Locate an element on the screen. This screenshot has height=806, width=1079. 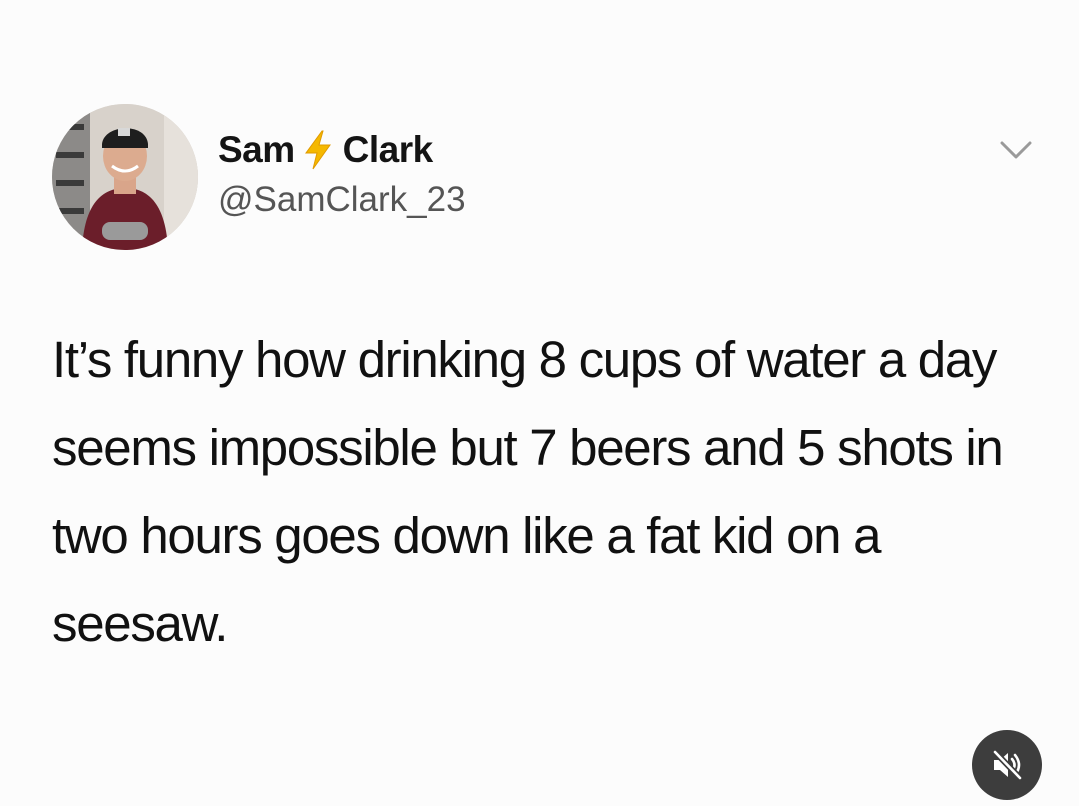
display-name-last: Clark is located at coordinates (388, 149).